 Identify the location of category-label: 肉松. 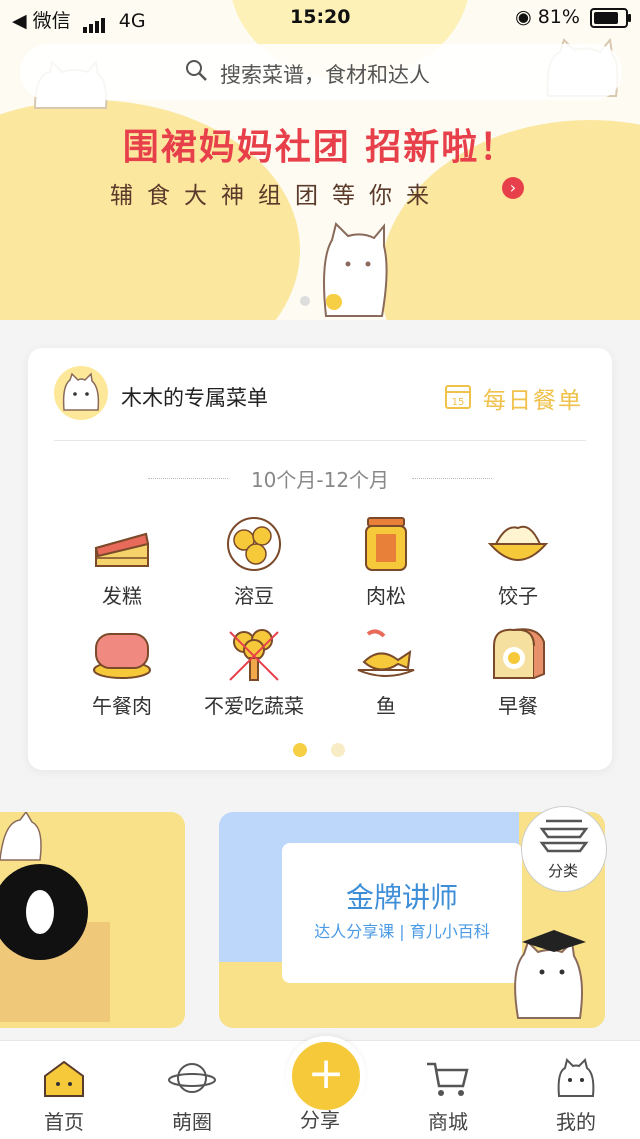
(386, 596).